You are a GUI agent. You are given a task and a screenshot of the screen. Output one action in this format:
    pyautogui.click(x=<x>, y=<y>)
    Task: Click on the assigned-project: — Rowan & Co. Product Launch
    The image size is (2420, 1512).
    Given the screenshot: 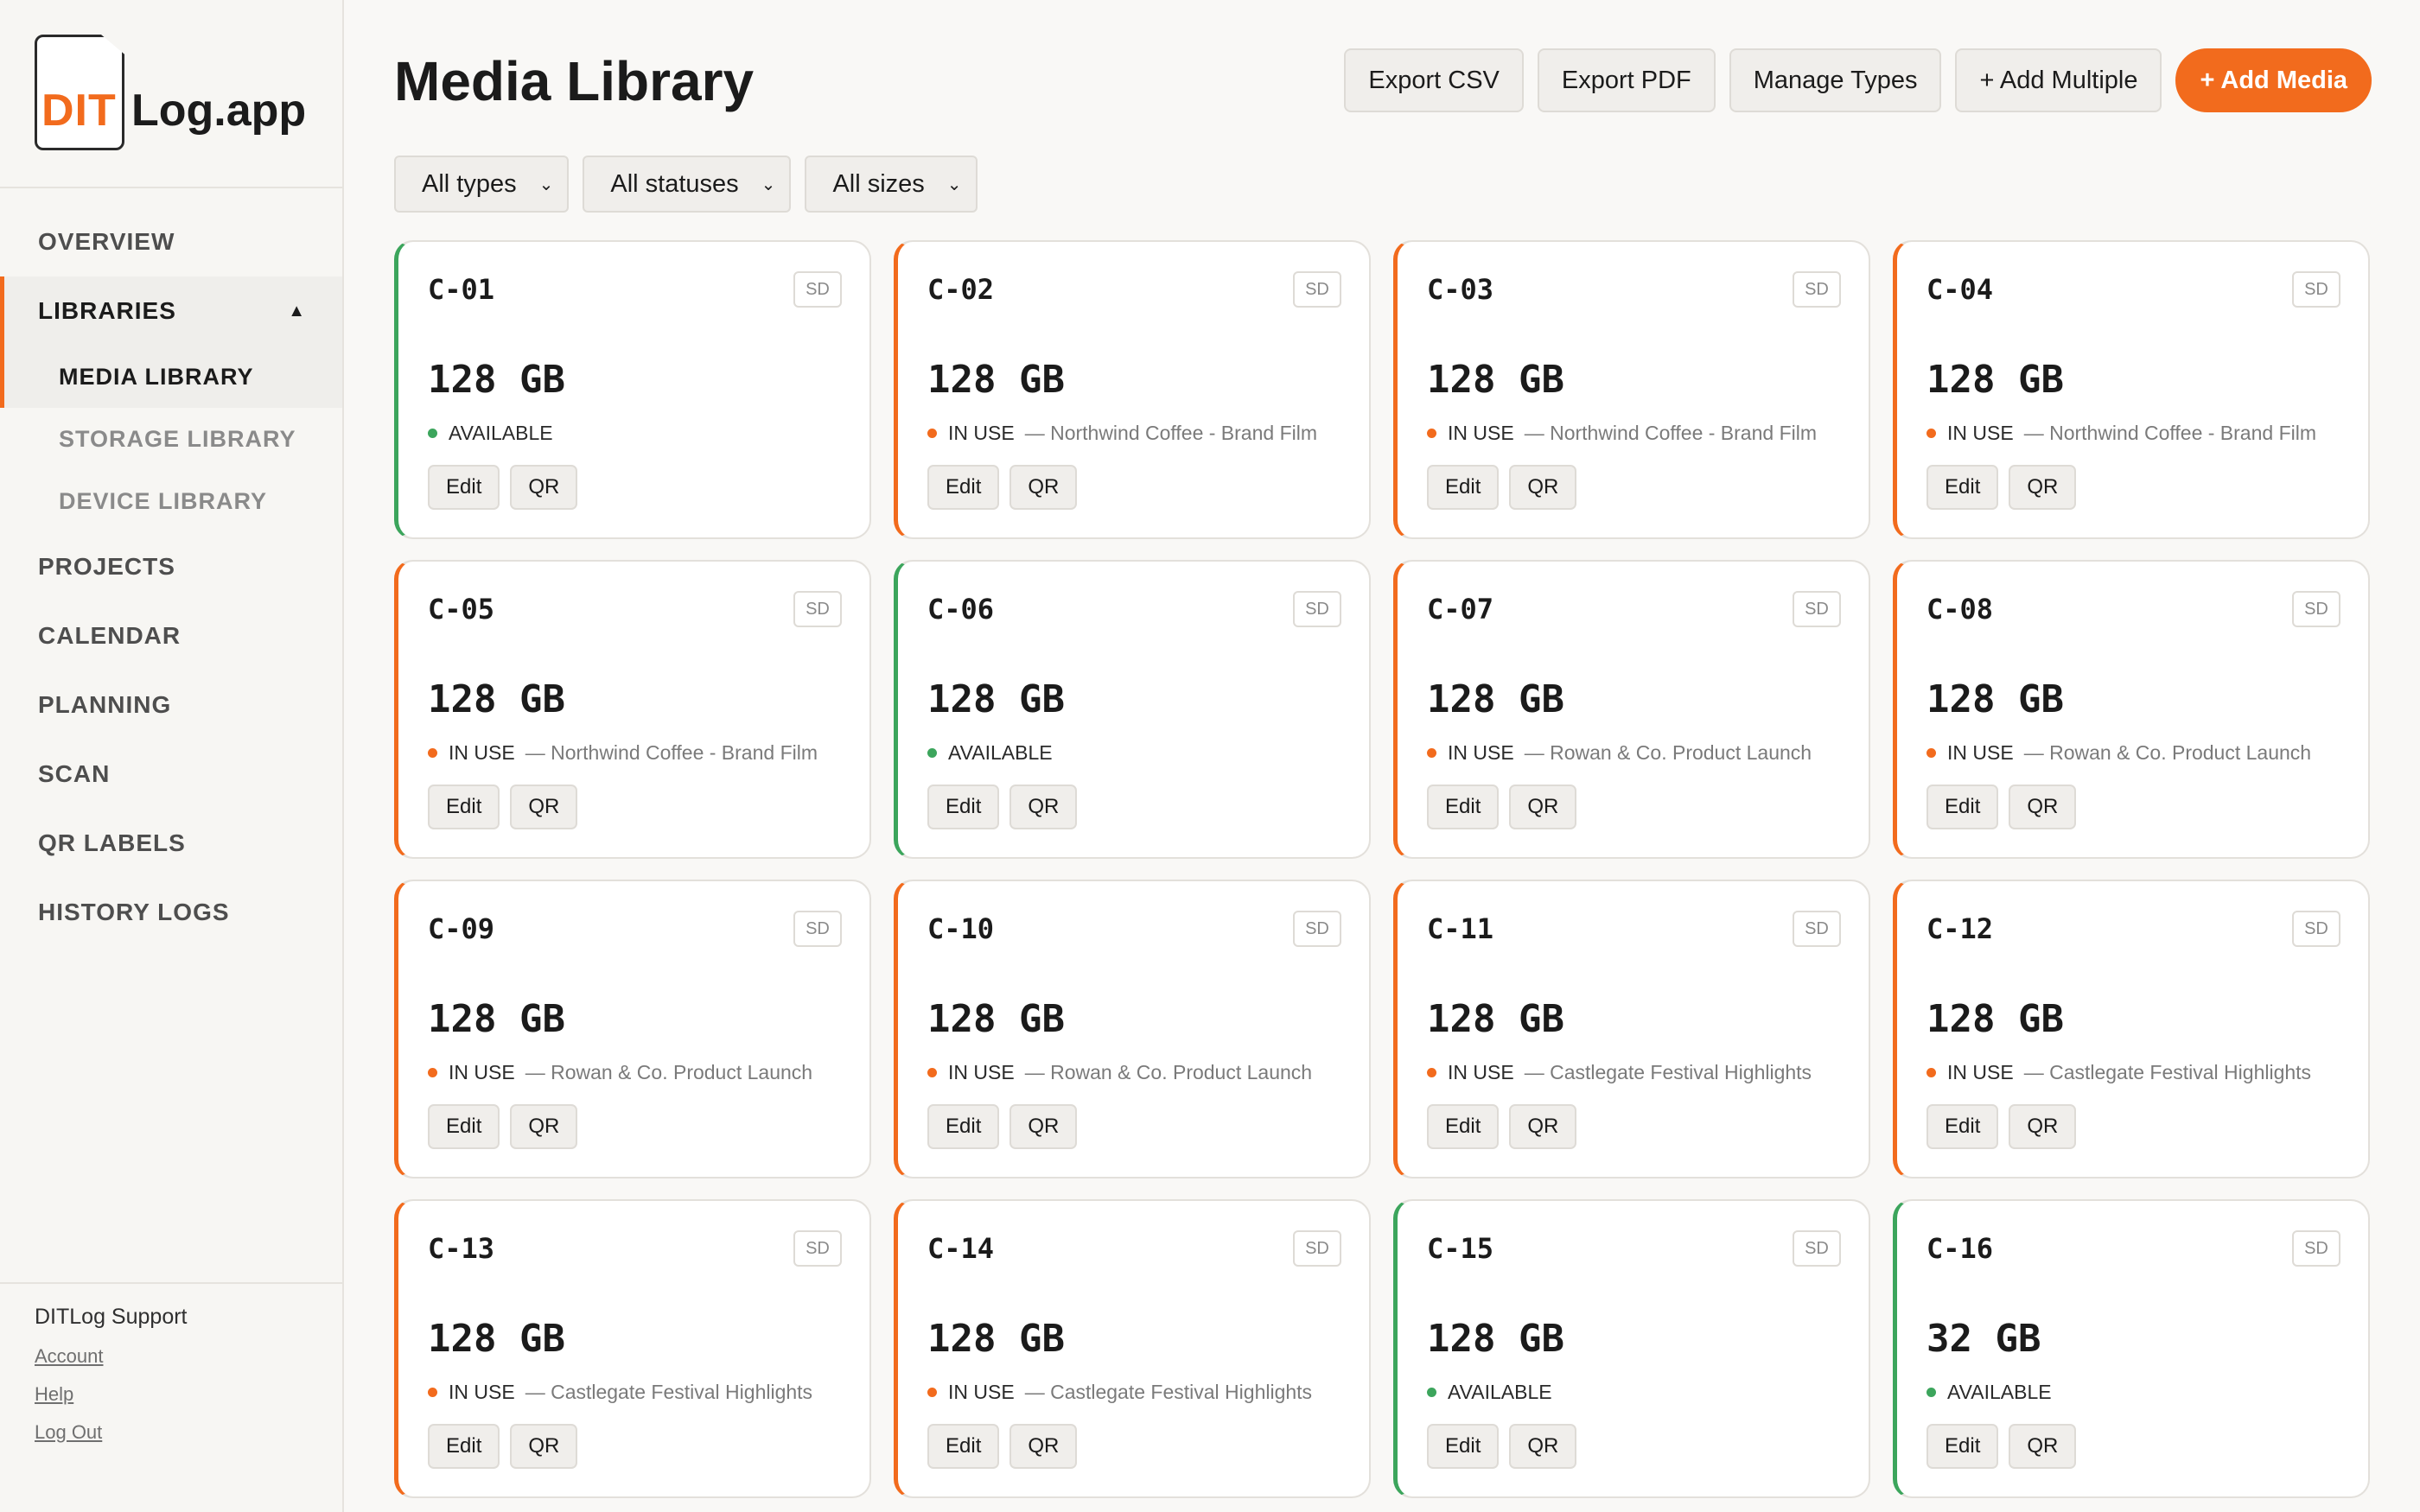 What is the action you would take?
    pyautogui.click(x=1168, y=1072)
    